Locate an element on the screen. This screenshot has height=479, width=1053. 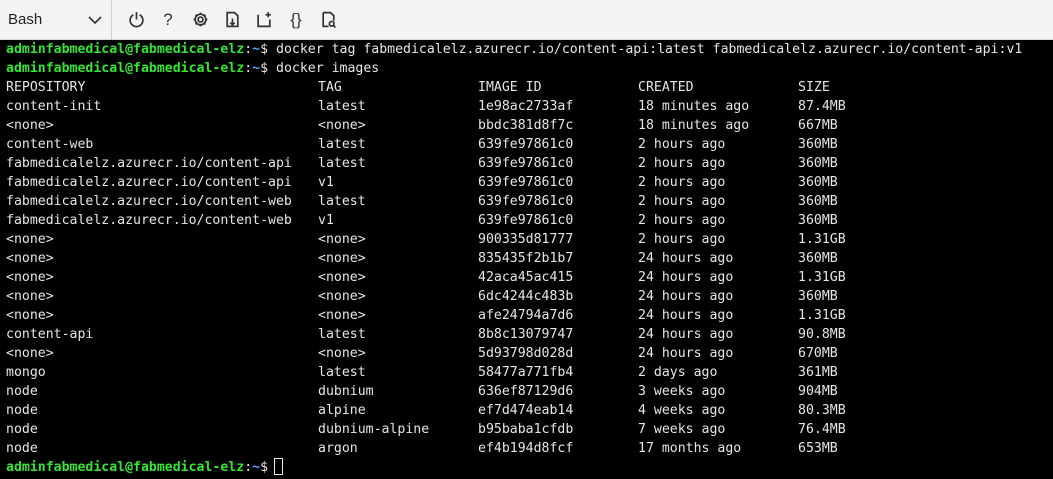
cell-repository: content-init is located at coordinates (54, 106).